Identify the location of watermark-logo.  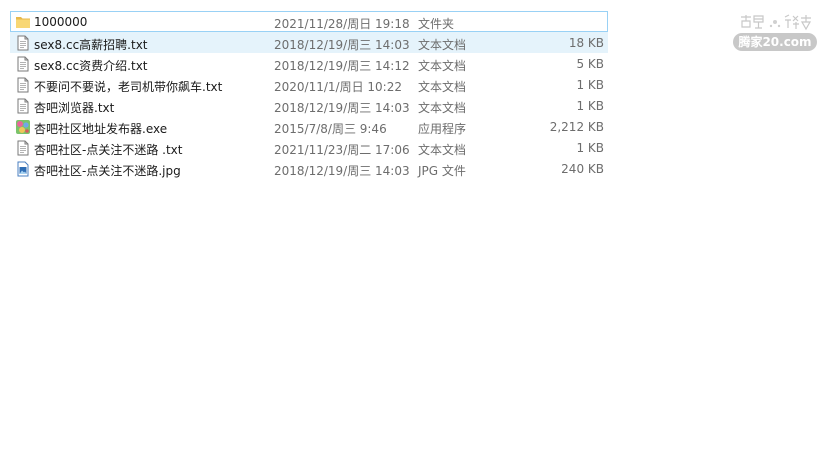
(776, 22).